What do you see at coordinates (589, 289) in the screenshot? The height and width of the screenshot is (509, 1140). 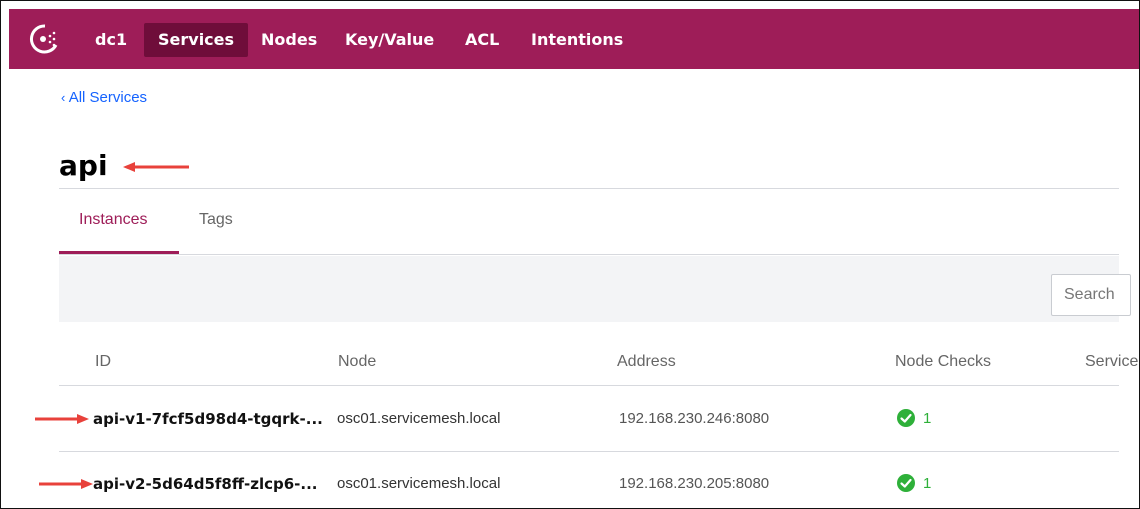 I see `filter-bar` at bounding box center [589, 289].